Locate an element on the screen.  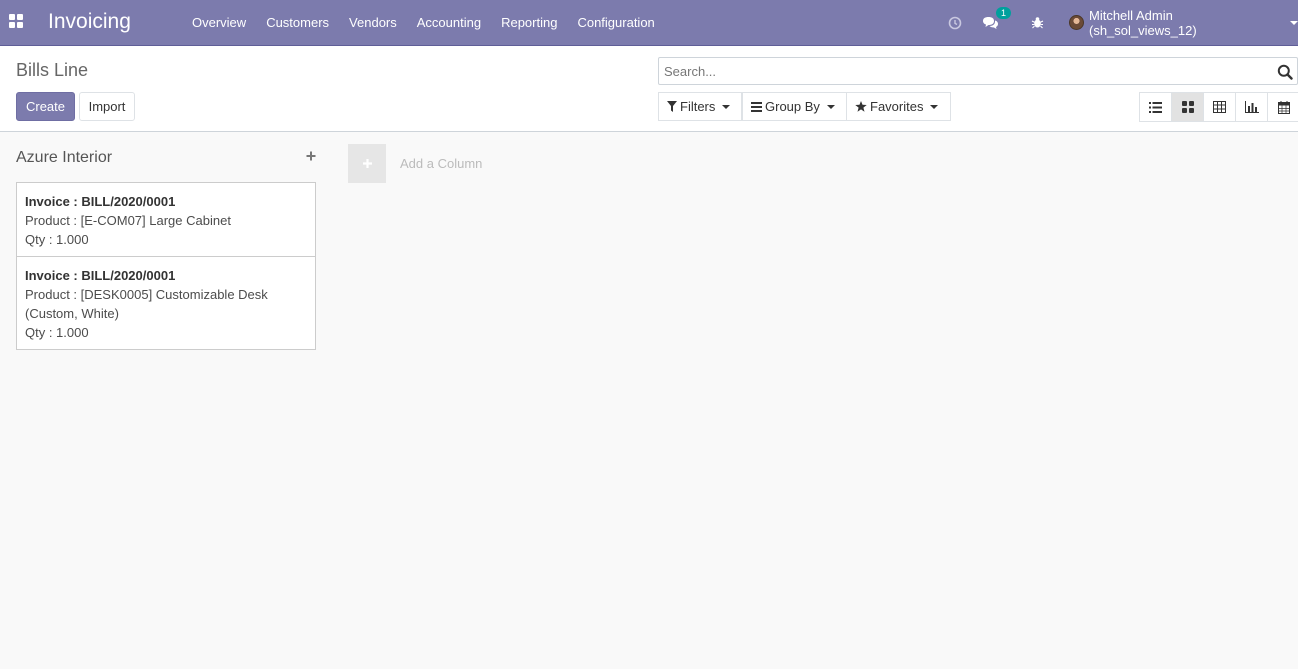
user-menu: Mitchell Admin (sh_sol_views_12) is located at coordinates (1183, 22).